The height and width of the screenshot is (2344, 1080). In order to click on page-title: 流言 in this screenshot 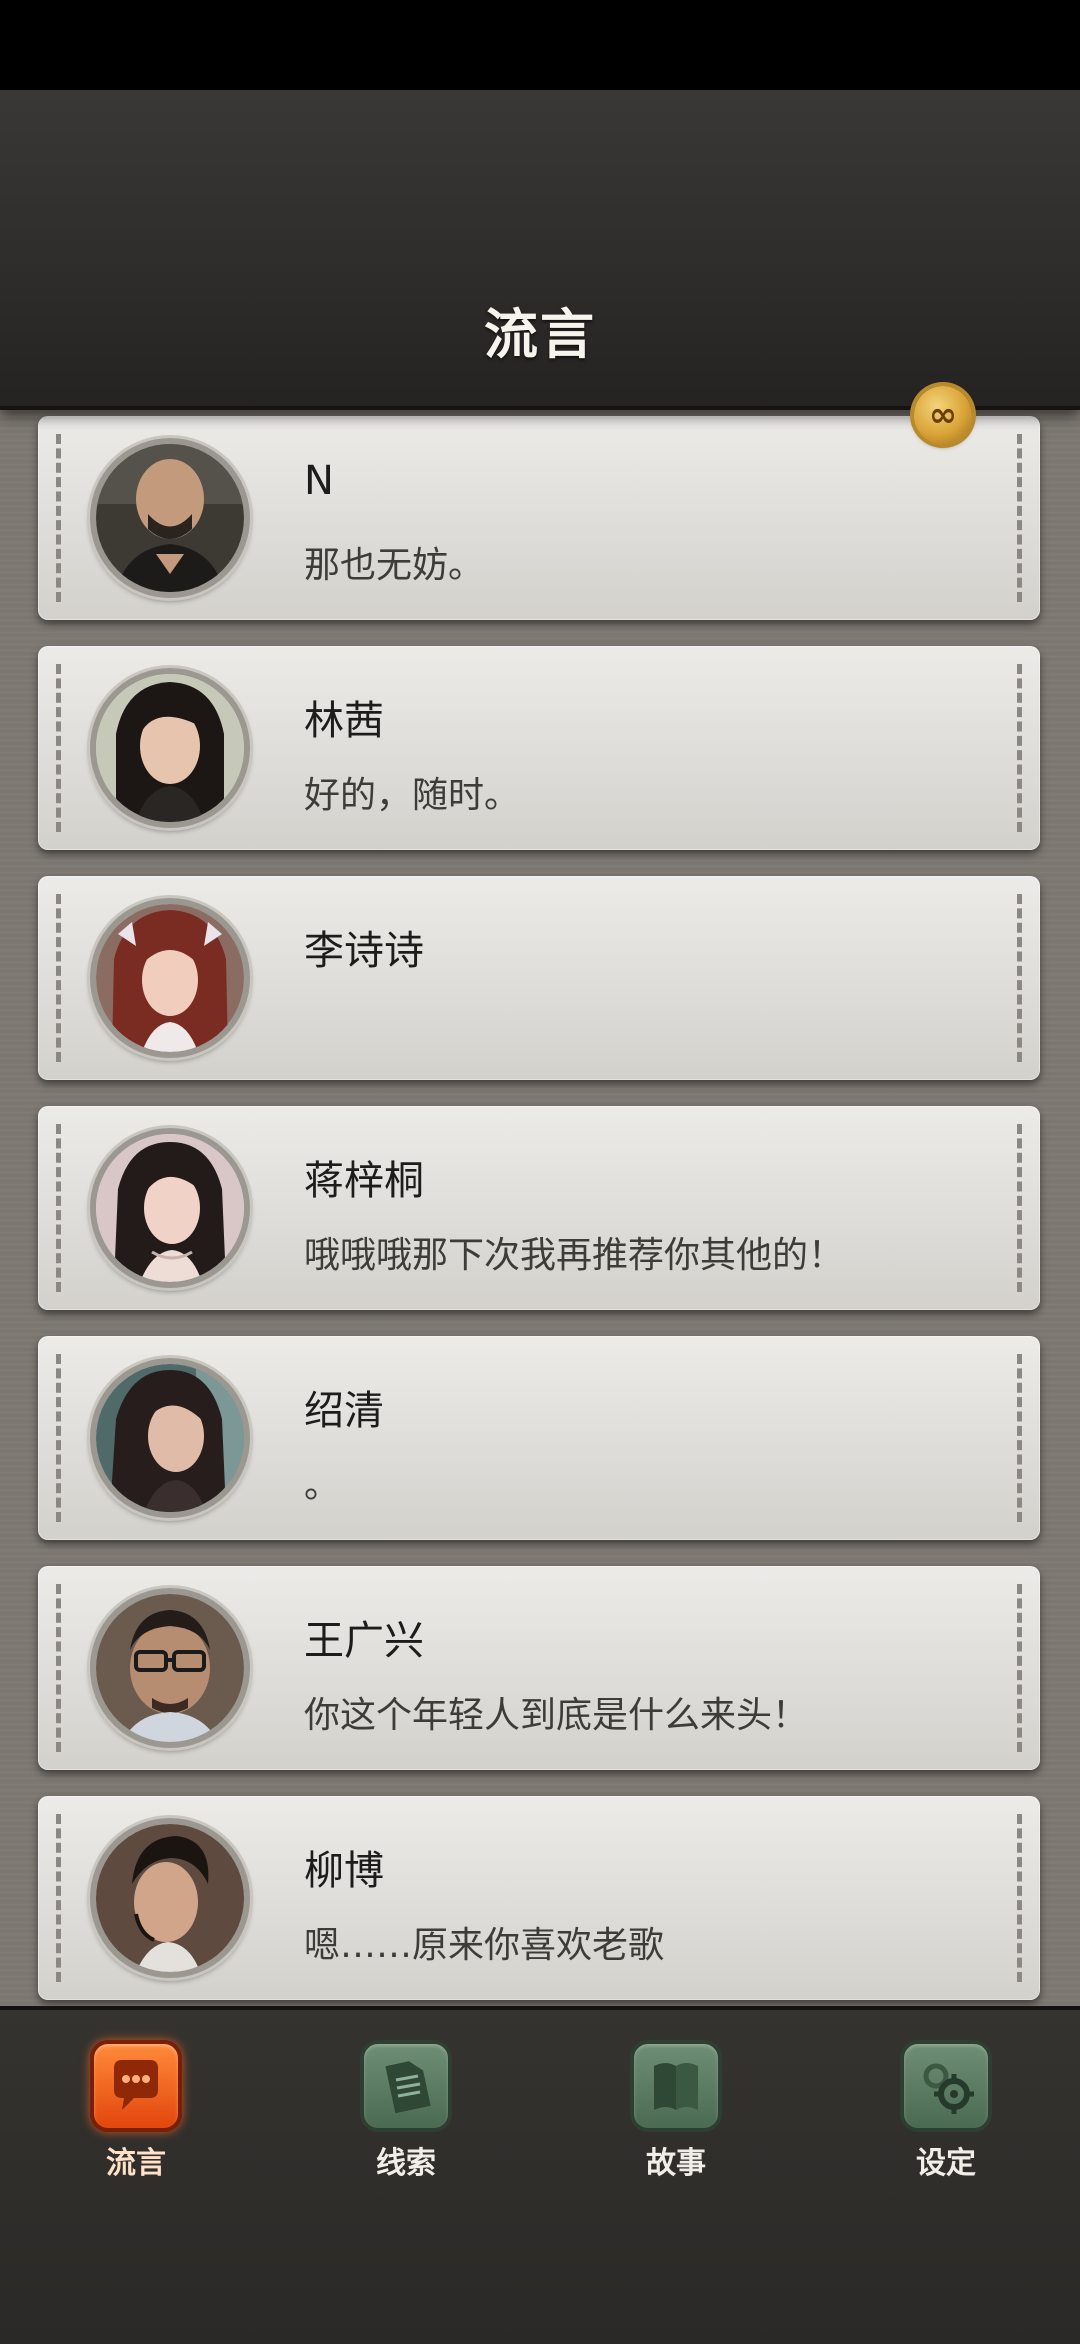, I will do `click(540, 334)`.